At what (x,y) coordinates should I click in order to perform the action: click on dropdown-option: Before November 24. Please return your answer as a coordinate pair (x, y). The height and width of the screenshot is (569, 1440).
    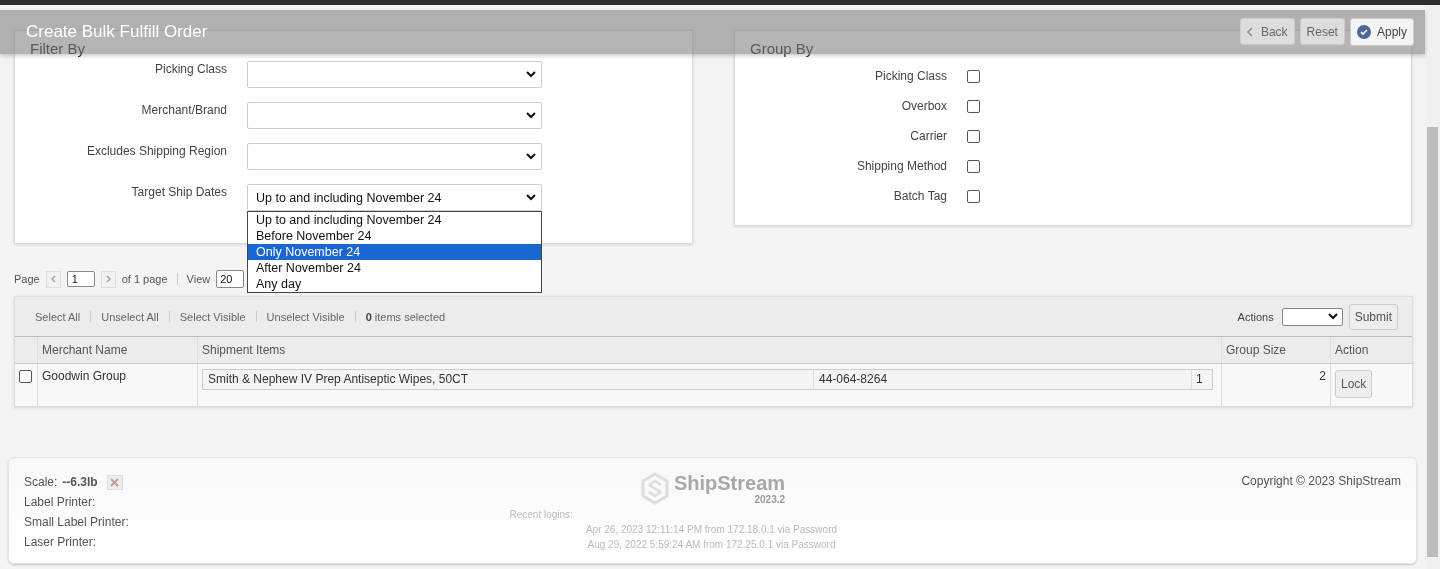
    Looking at the image, I should click on (394, 236).